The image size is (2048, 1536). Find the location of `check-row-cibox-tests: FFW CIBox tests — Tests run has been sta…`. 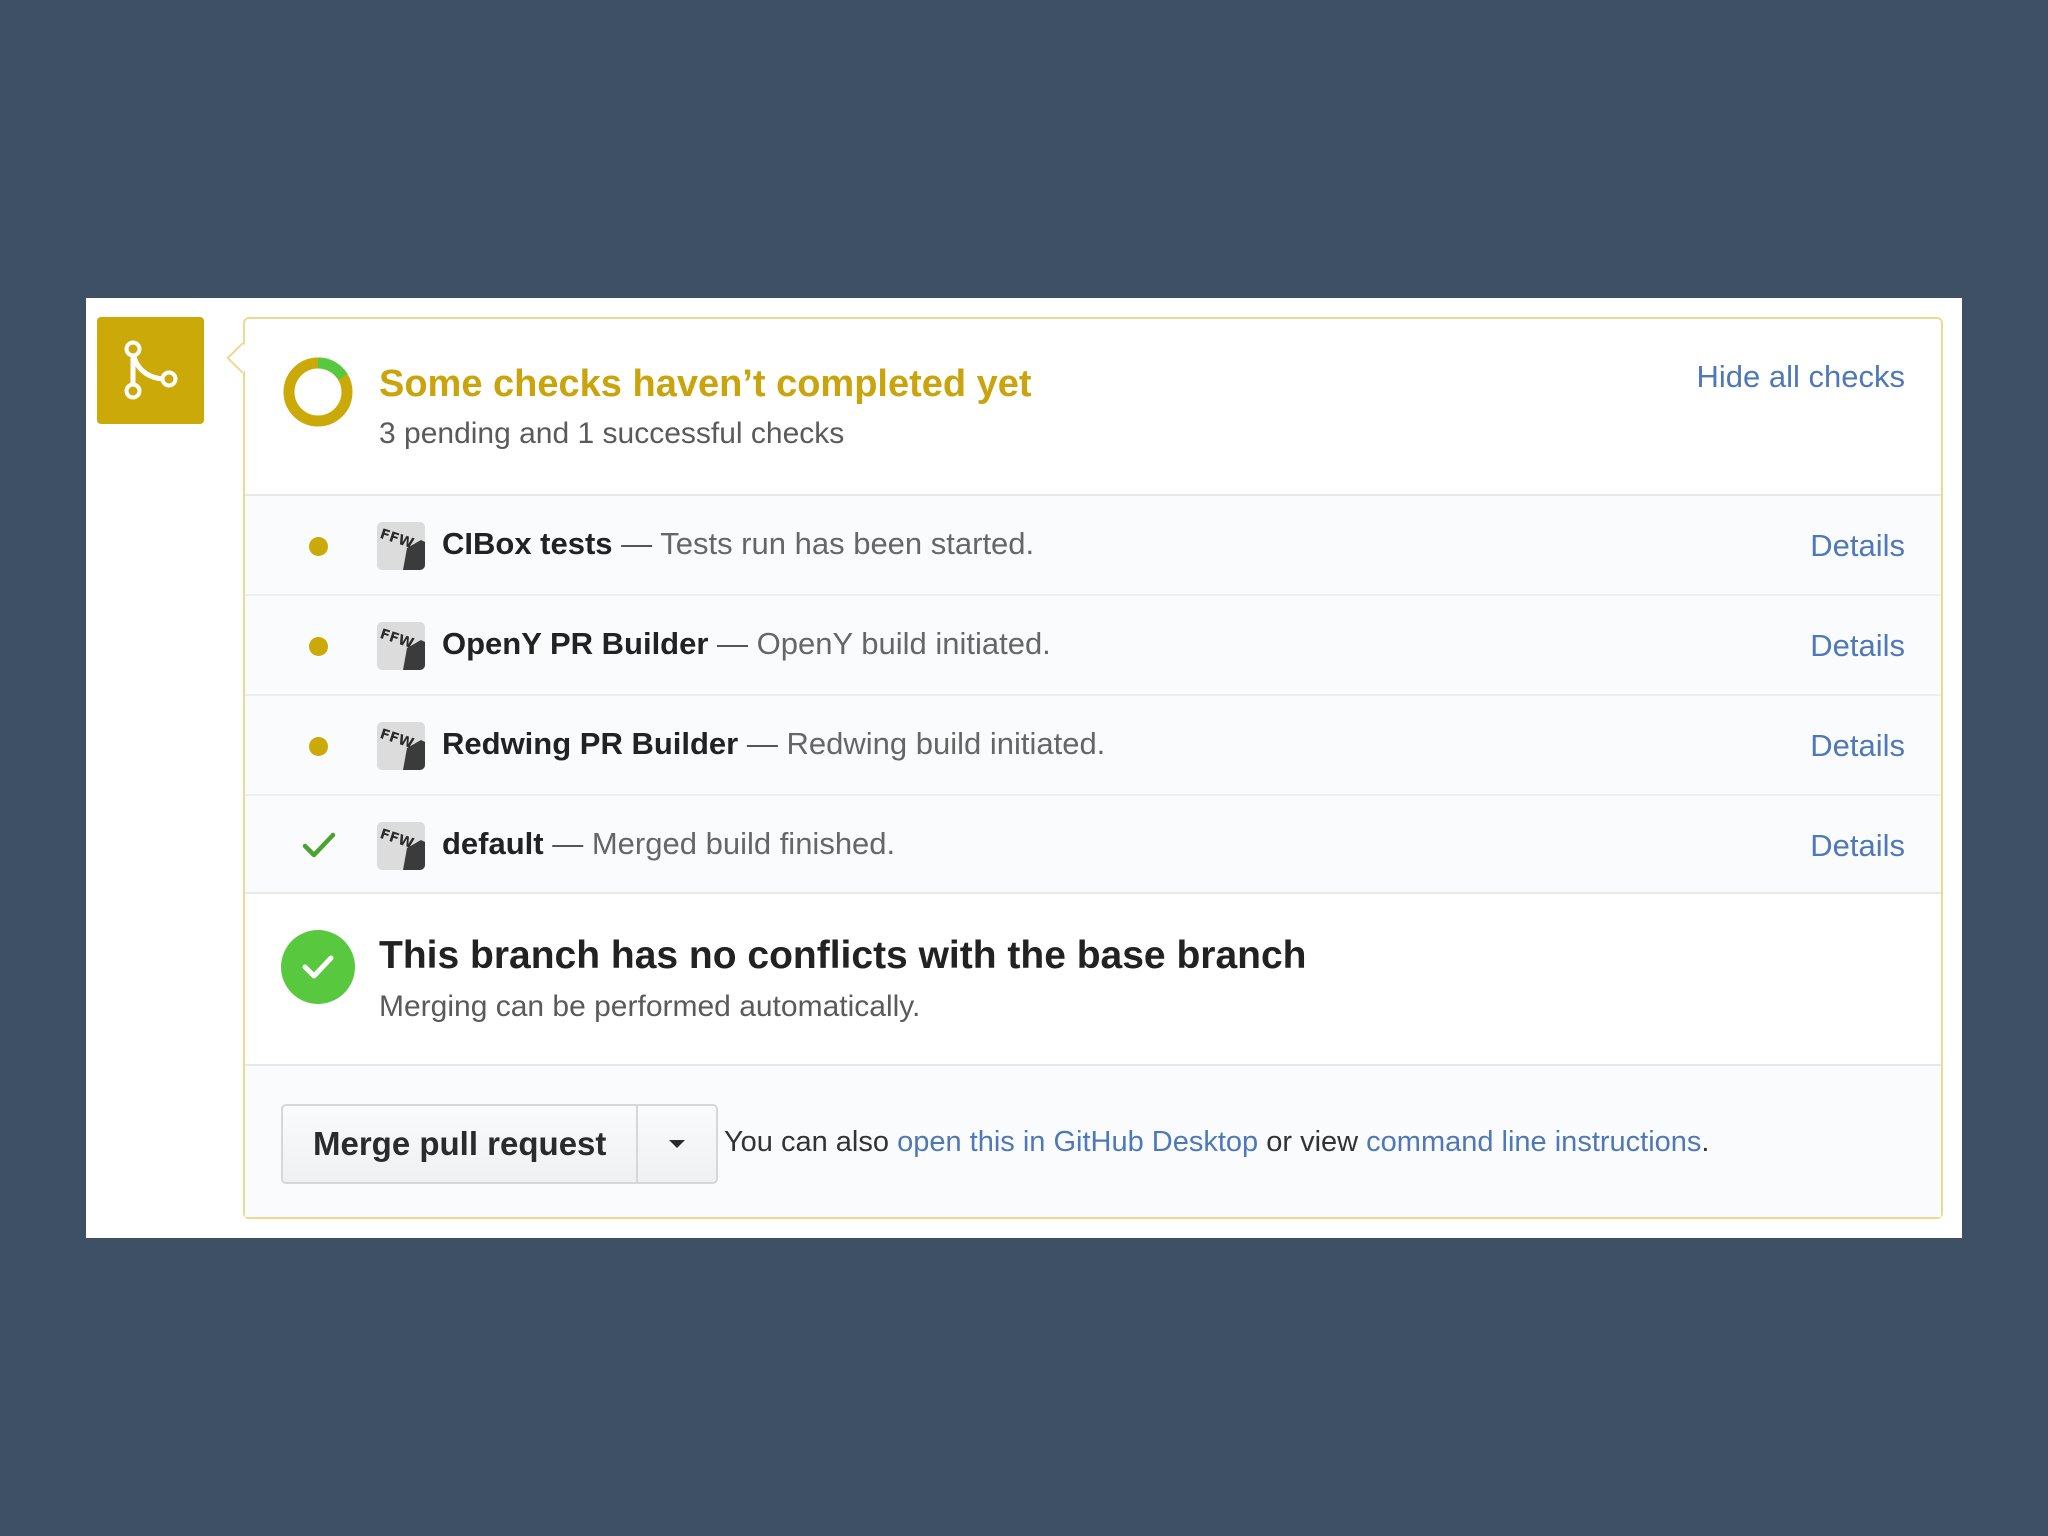

check-row-cibox-tests: FFW CIBox tests — Tests run has been sta… is located at coordinates (1093, 546).